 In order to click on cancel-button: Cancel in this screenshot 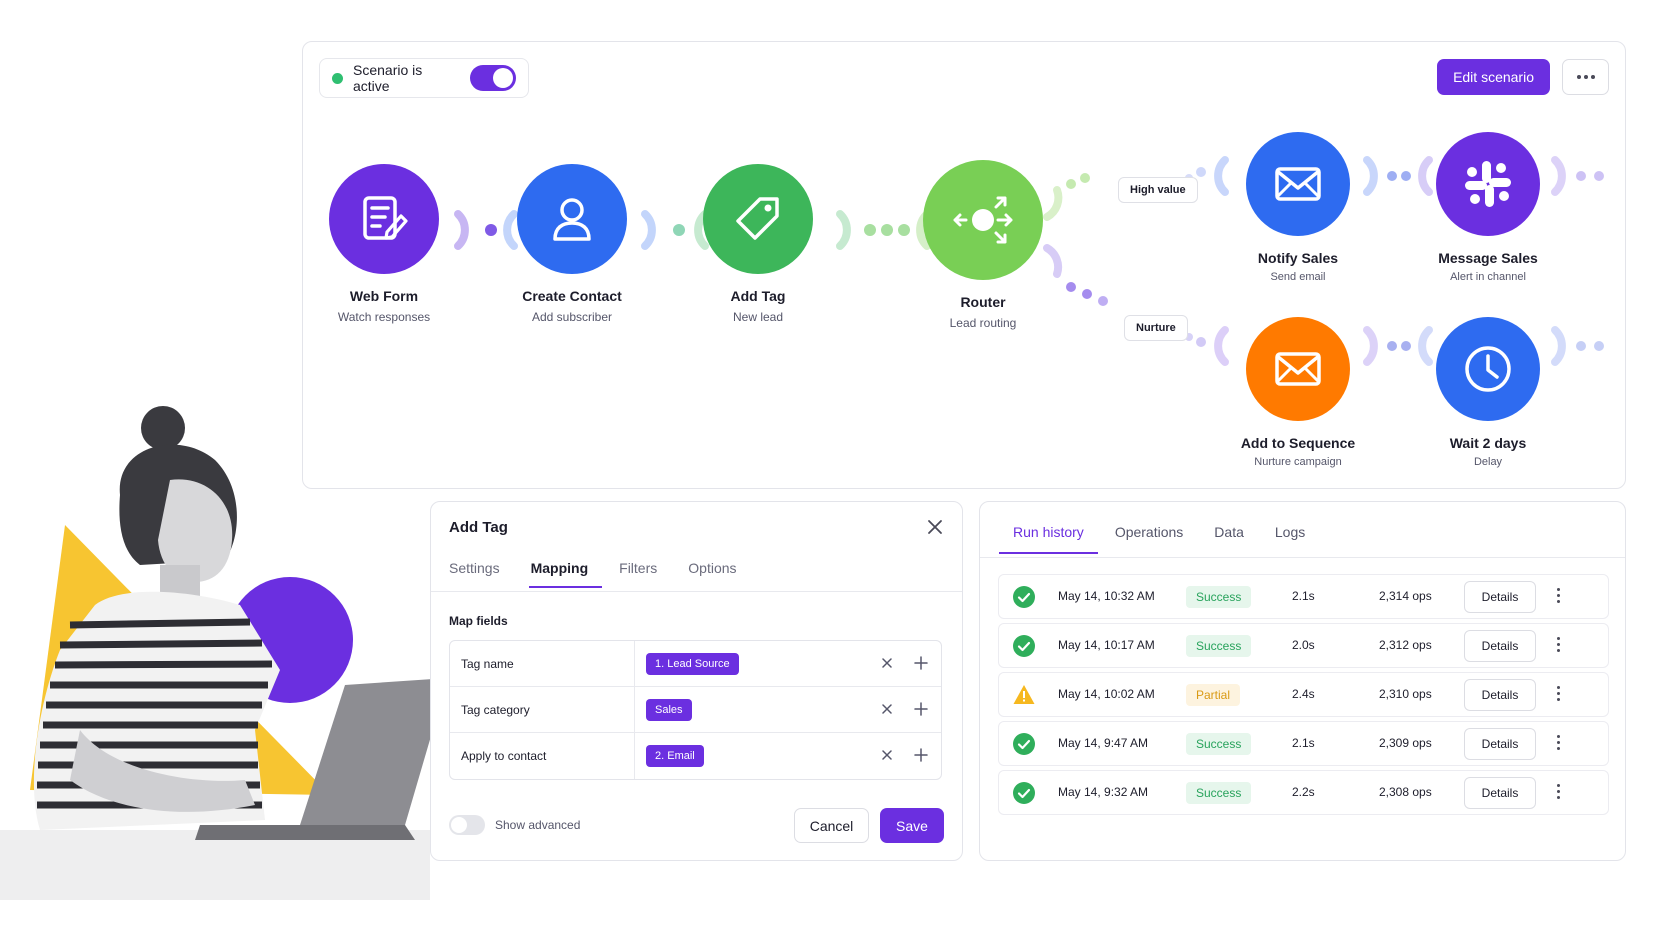, I will do `click(831, 825)`.